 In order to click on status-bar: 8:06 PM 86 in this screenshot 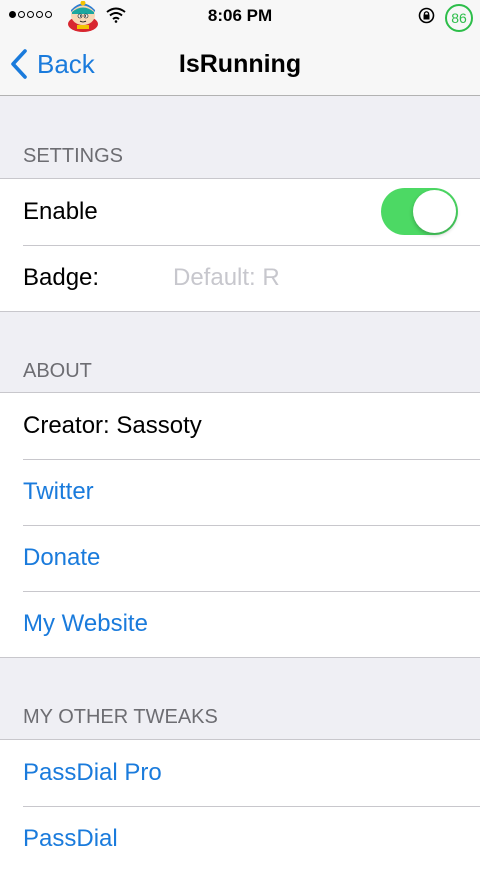, I will do `click(240, 16)`.